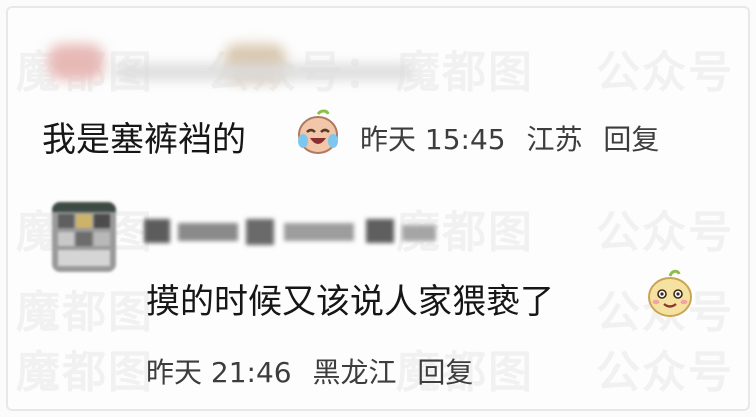 The width and height of the screenshot is (756, 417). What do you see at coordinates (318, 131) in the screenshot?
I see `crying-laughing-emoji` at bounding box center [318, 131].